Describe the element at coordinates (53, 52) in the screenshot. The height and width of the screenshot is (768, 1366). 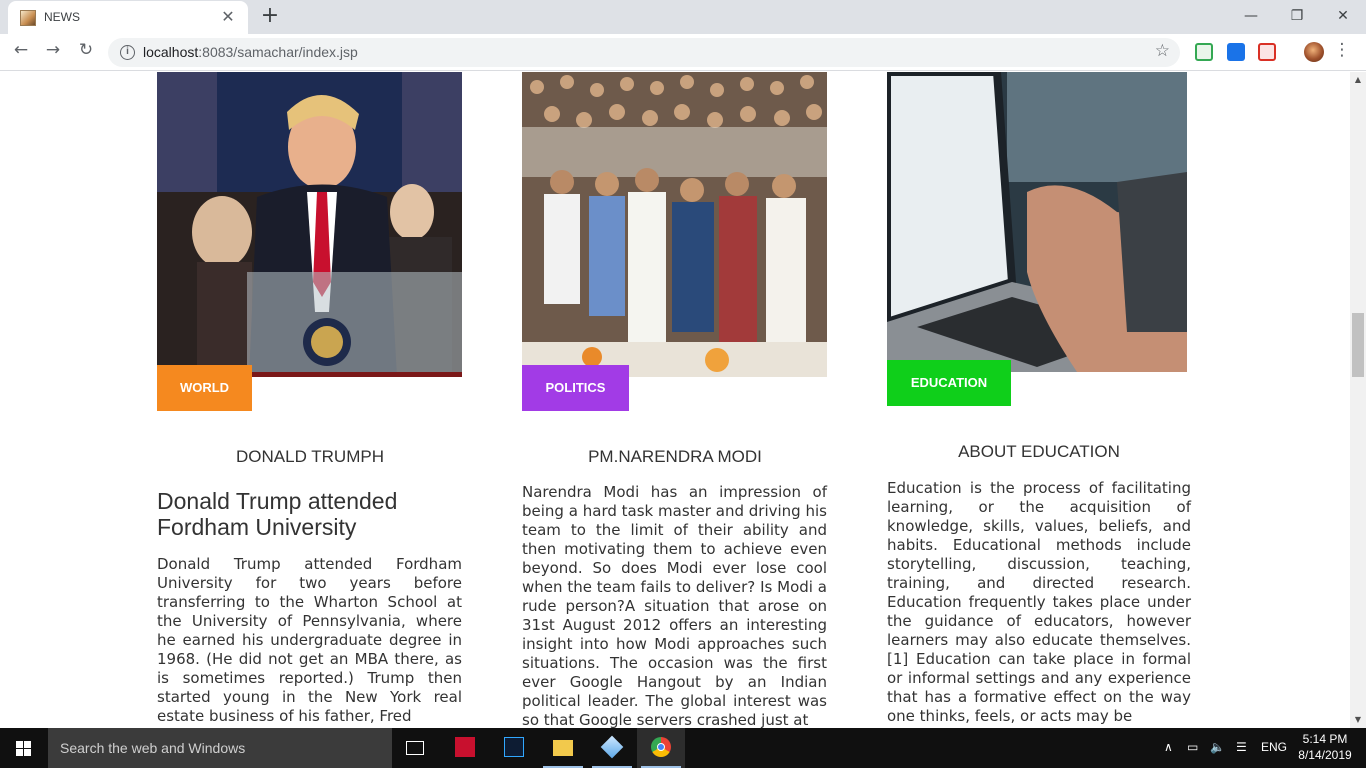
I see `forward-arrow-icon: →` at that location.